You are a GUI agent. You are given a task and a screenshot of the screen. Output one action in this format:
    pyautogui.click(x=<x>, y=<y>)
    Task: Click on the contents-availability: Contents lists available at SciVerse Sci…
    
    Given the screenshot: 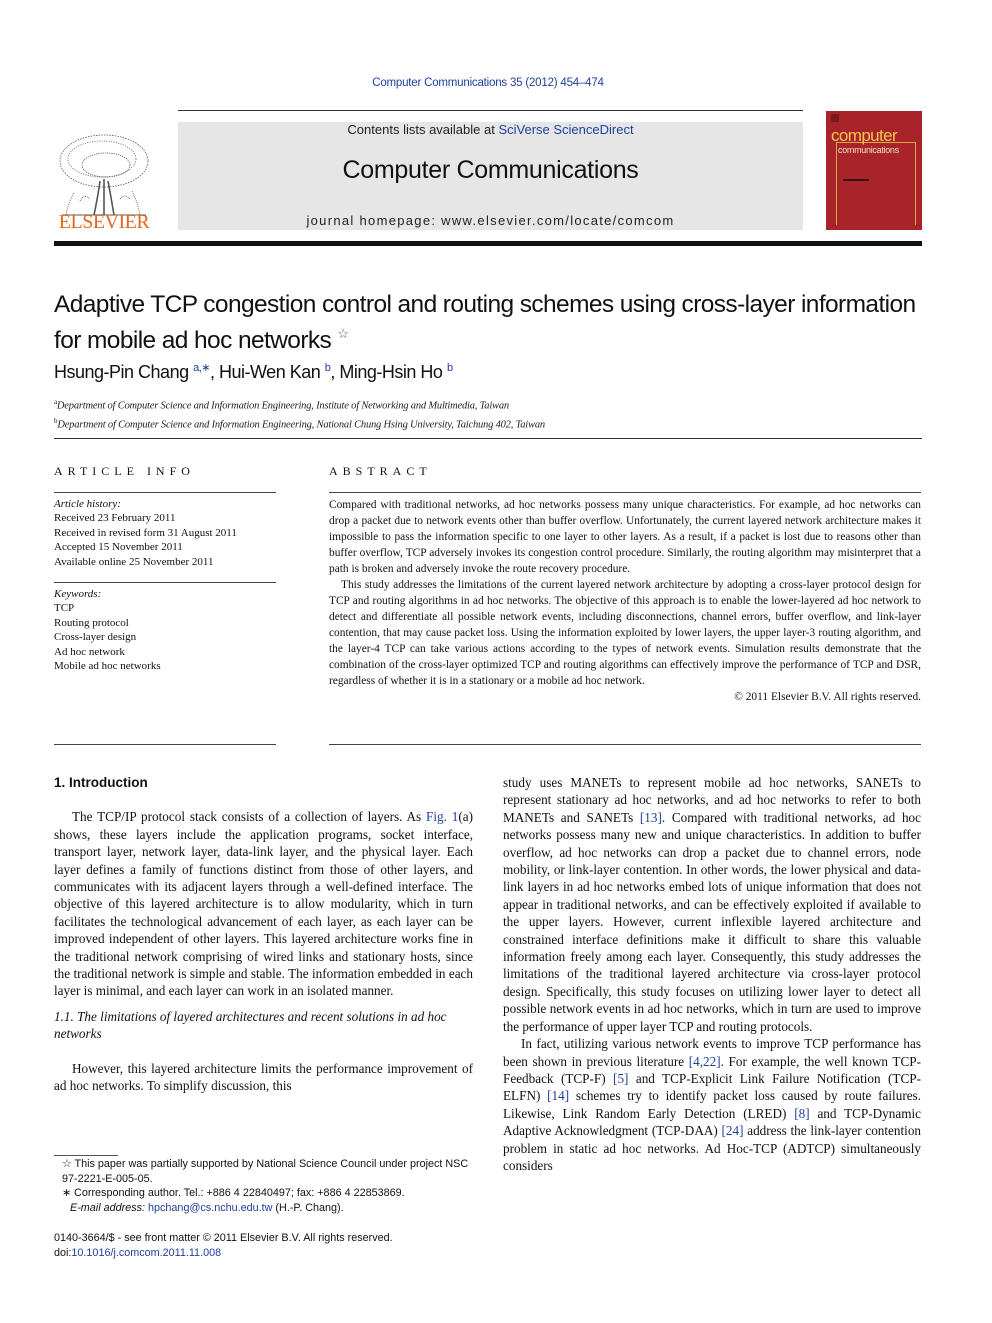 What is the action you would take?
    pyautogui.click(x=490, y=129)
    